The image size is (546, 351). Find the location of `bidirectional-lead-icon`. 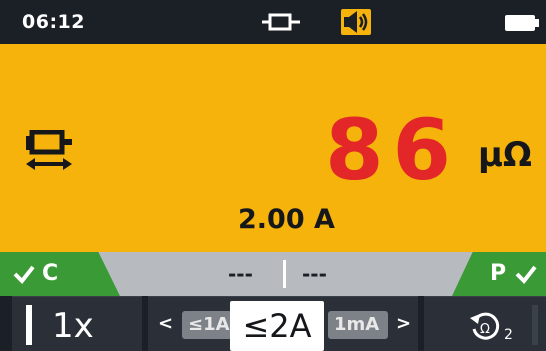

bidirectional-lead-icon is located at coordinates (49, 150).